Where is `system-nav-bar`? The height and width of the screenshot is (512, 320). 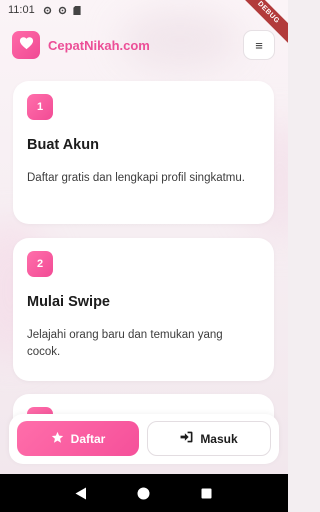 system-nav-bar is located at coordinates (144, 493).